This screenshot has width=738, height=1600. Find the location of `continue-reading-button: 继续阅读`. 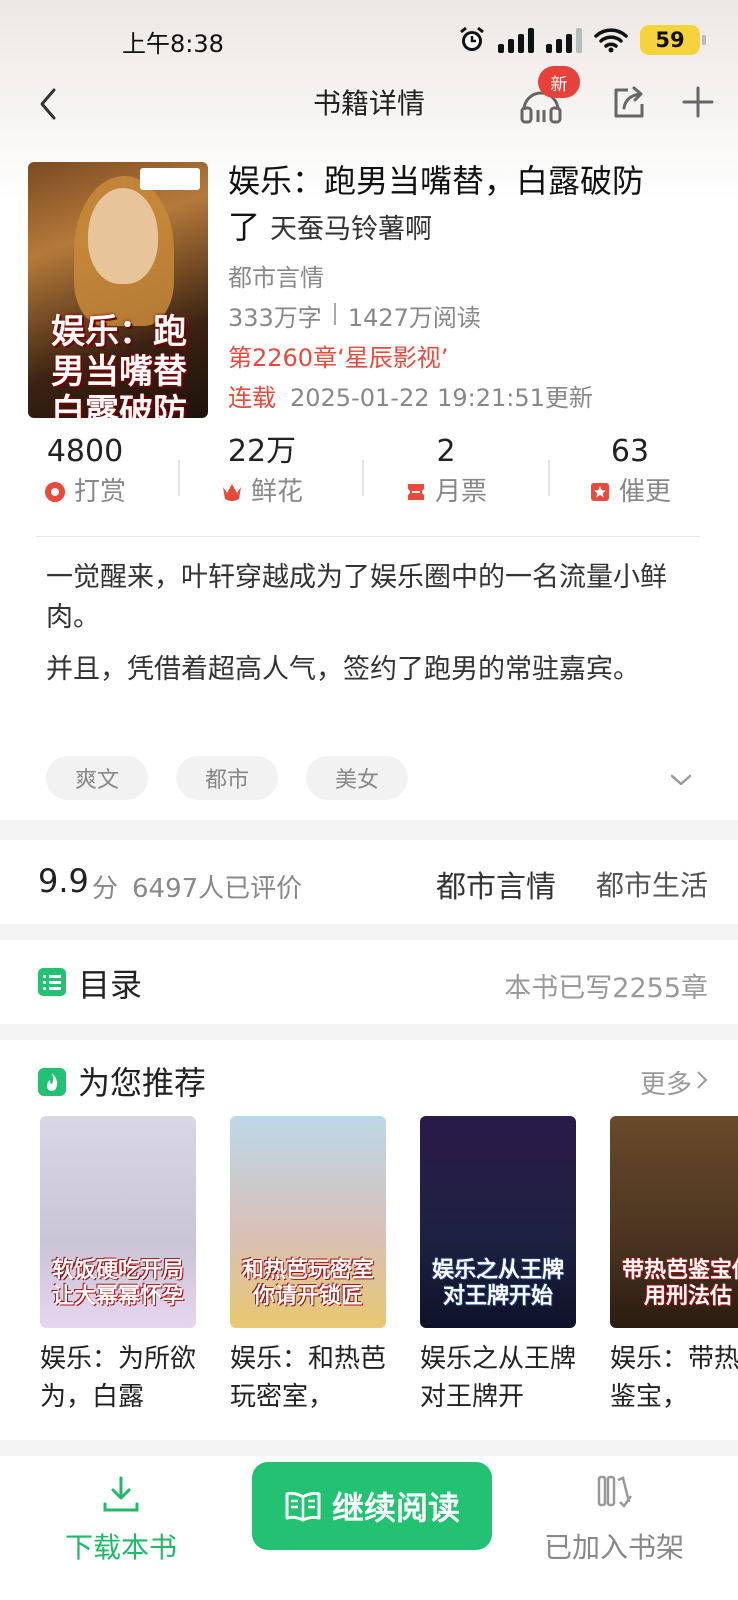

continue-reading-button: 继续阅读 is located at coordinates (372, 1506).